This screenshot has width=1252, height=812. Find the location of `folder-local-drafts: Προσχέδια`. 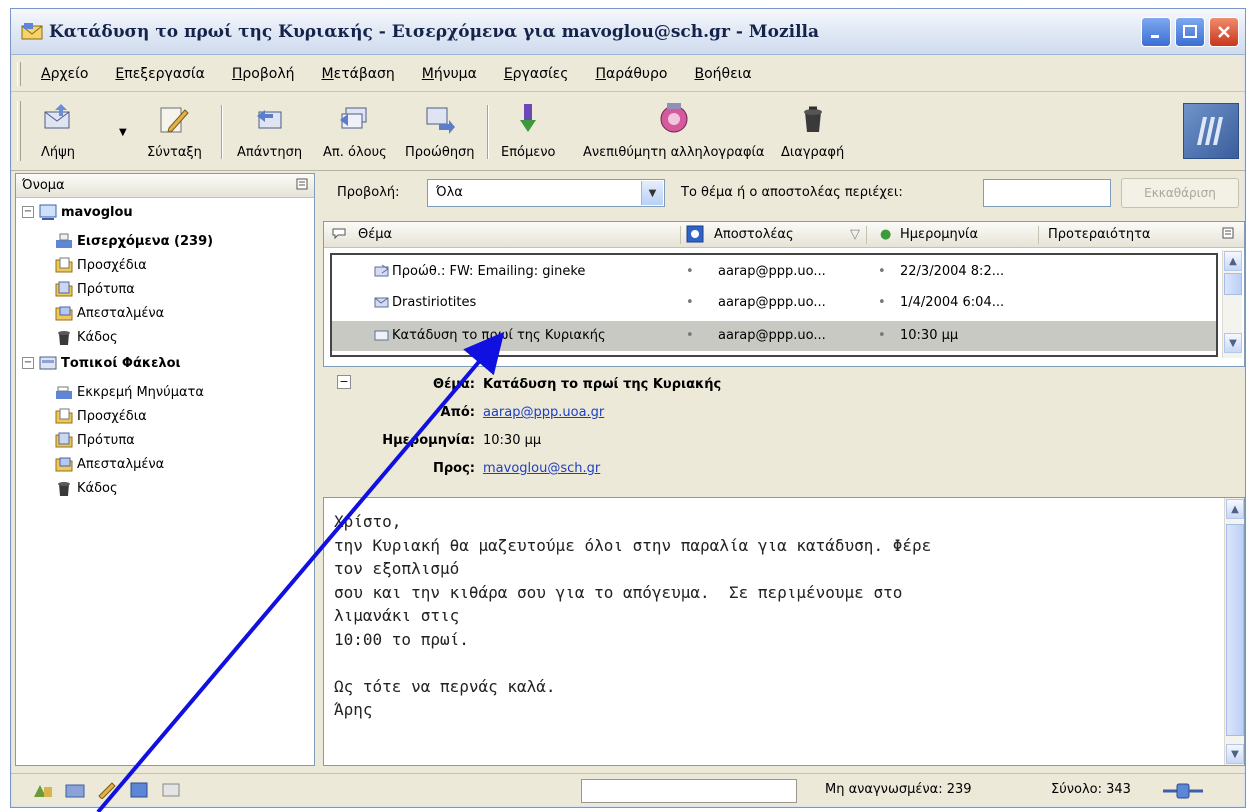

folder-local-drafts: Προσχέδια is located at coordinates (100, 416).